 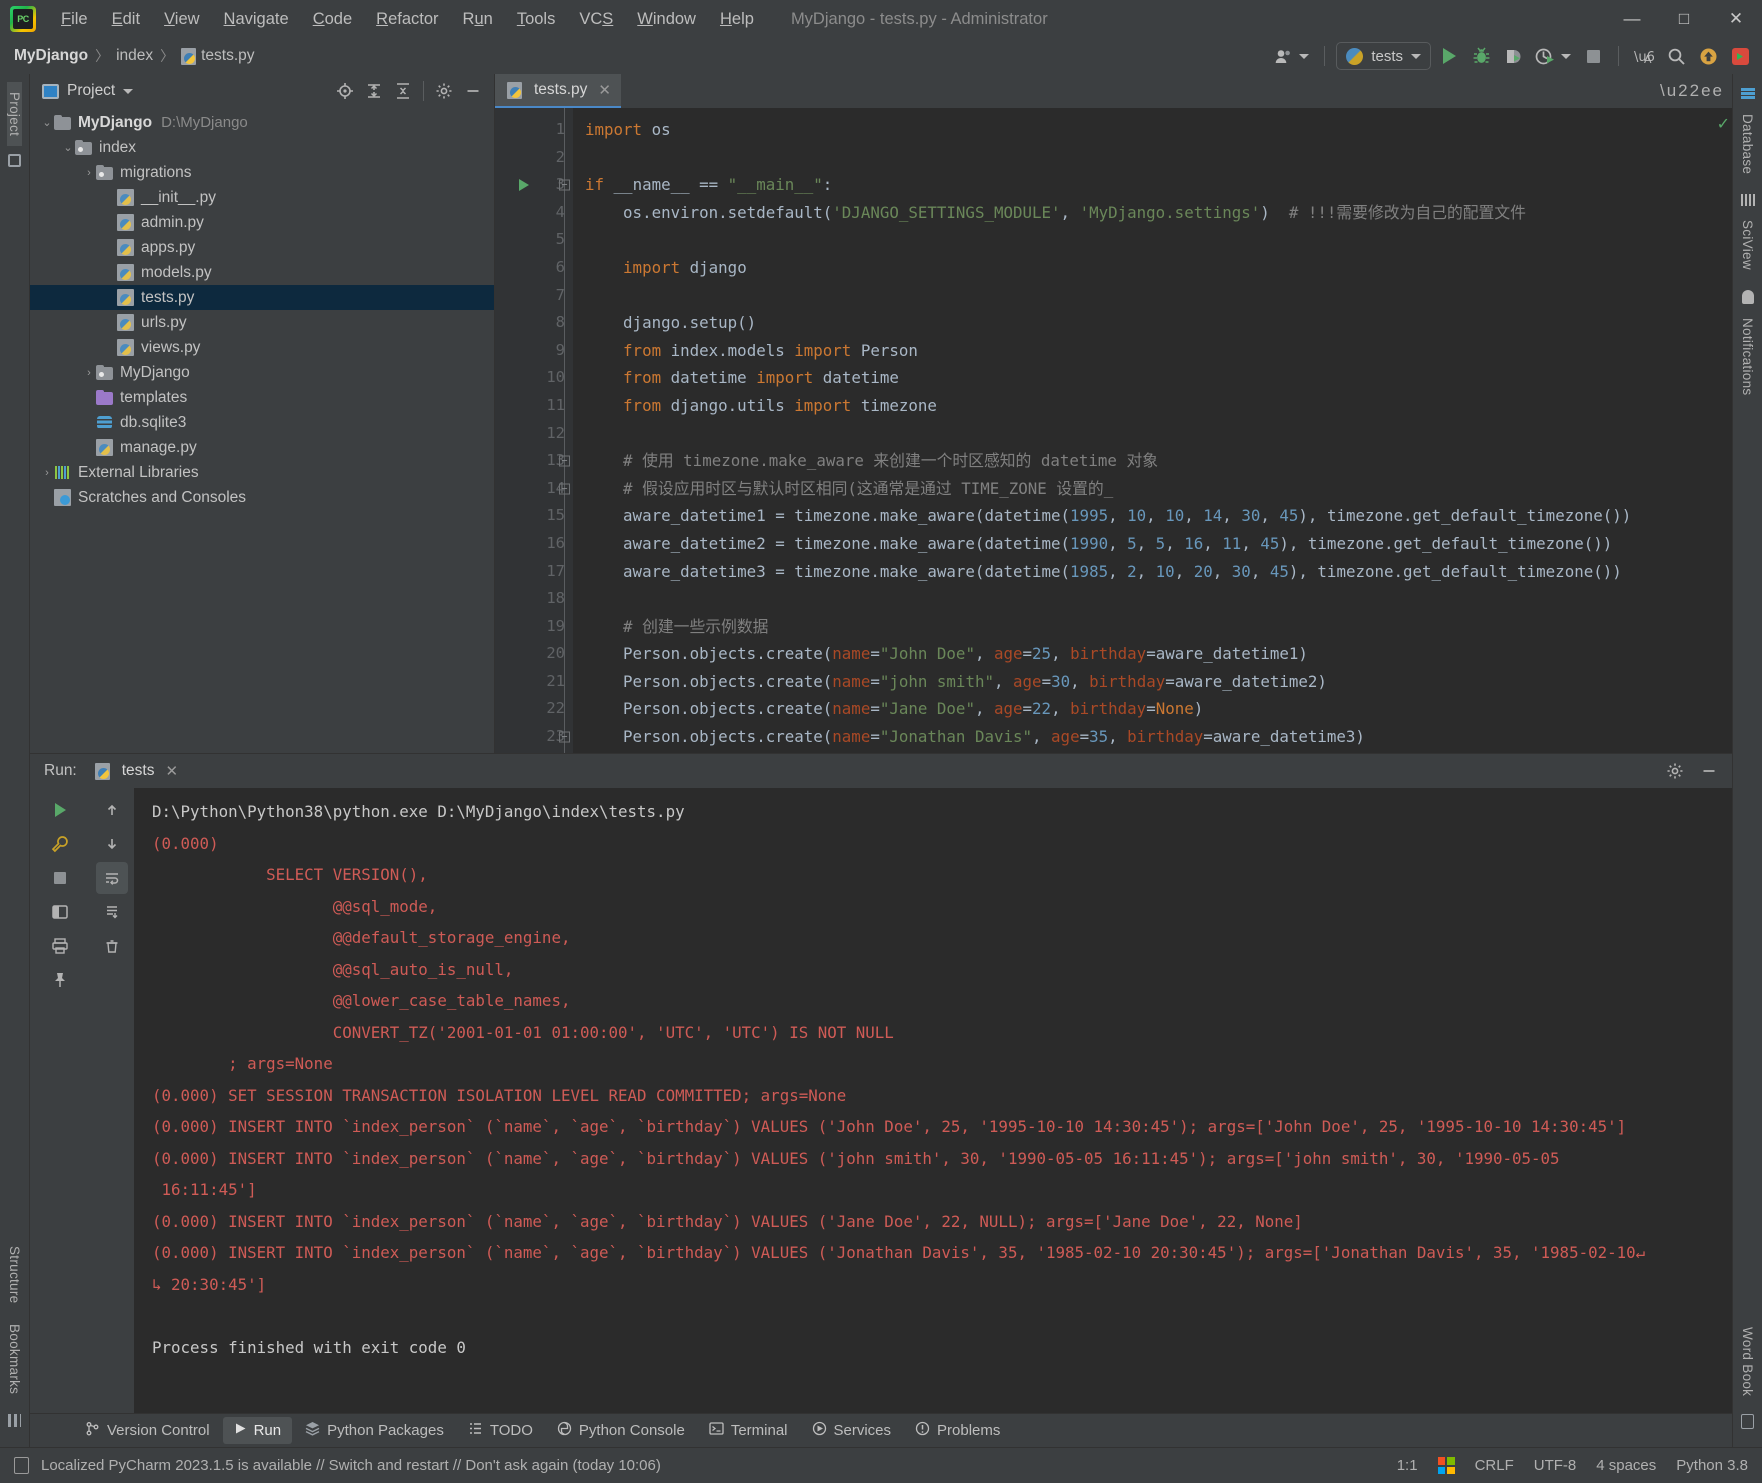 I want to click on gutter-line-14: 14−, so click(x=534, y=489).